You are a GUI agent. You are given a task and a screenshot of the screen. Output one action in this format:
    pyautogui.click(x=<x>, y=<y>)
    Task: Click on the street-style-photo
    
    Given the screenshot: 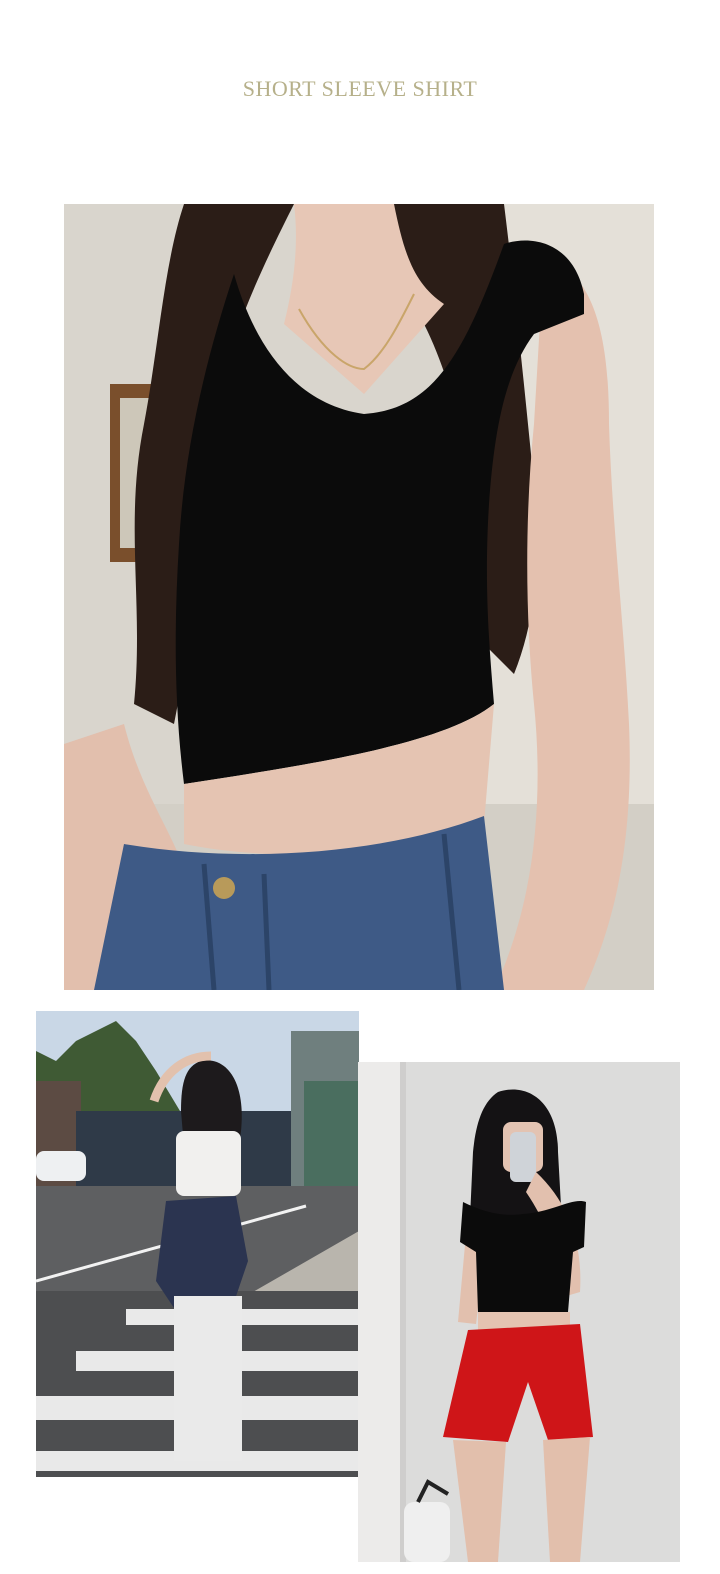 What is the action you would take?
    pyautogui.click(x=197, y=1244)
    